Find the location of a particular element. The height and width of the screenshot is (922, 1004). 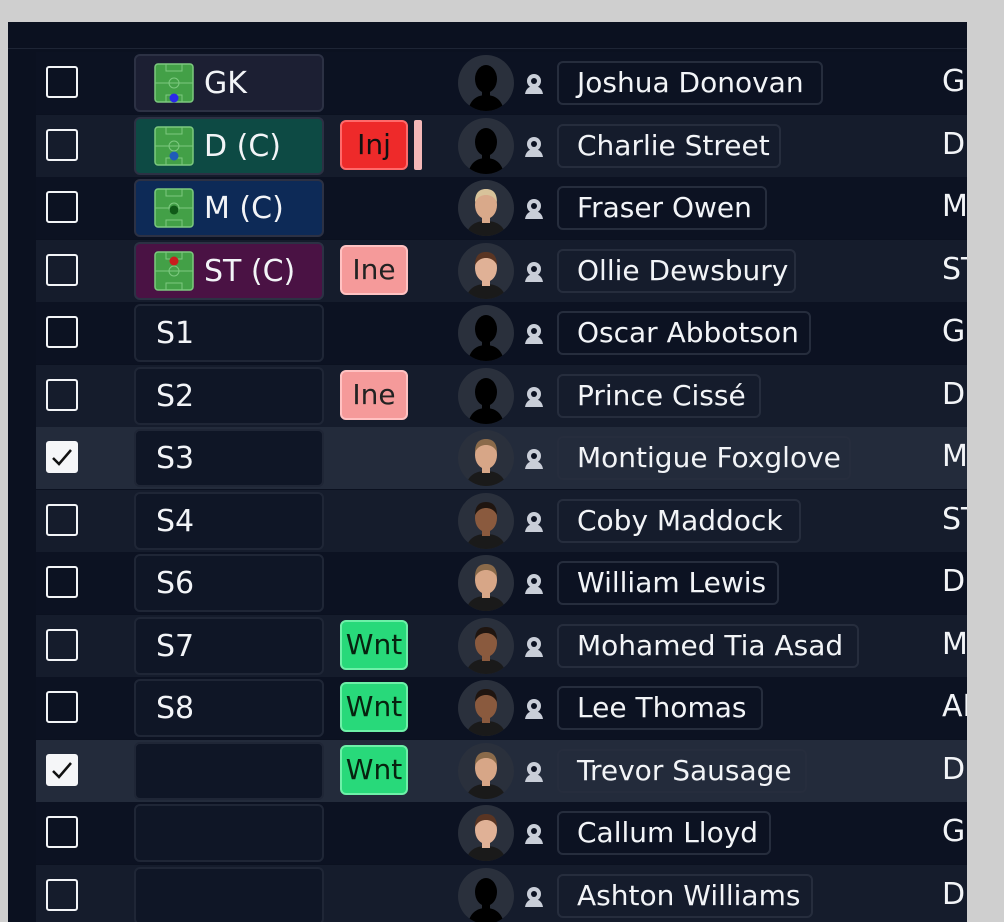

player-name: Coby Maddock is located at coordinates (679, 520).